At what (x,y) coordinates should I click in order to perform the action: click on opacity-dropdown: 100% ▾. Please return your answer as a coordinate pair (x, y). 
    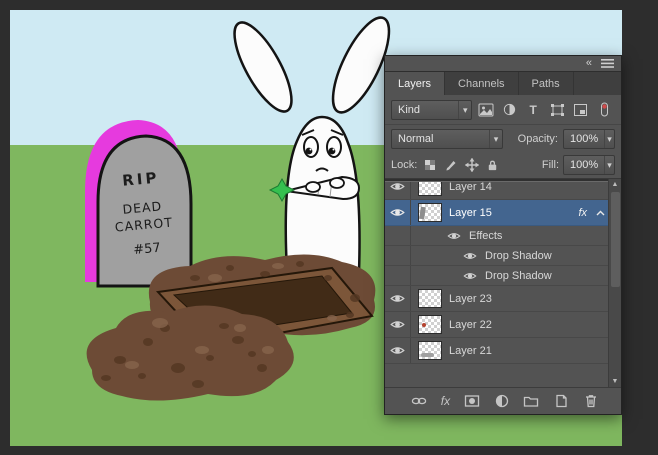
    Looking at the image, I should click on (589, 138).